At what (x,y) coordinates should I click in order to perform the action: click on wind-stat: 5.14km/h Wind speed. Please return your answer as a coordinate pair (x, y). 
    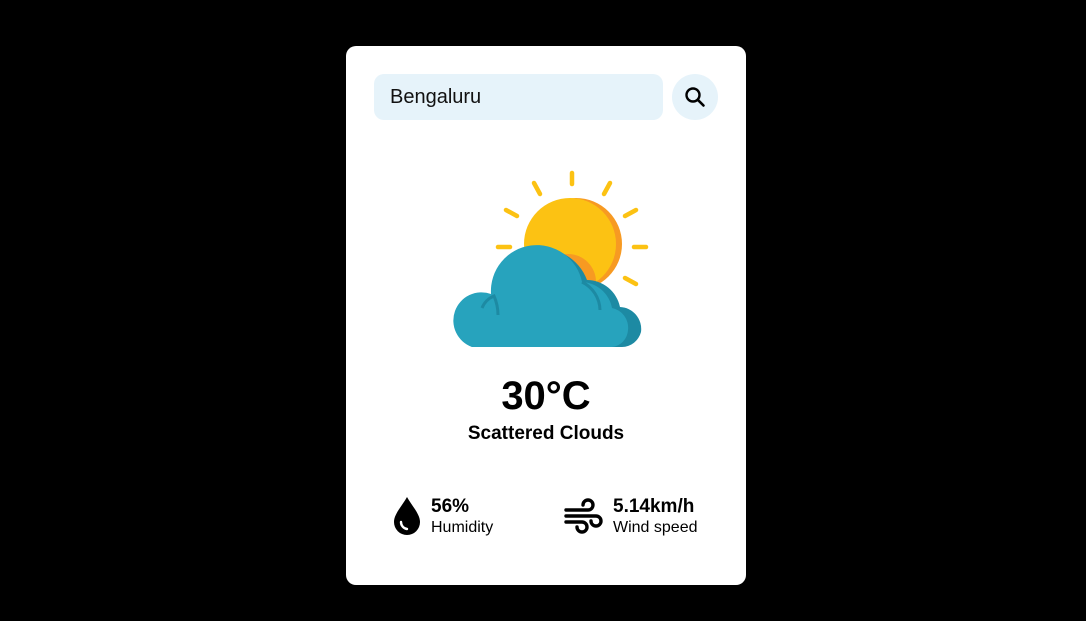
    Looking at the image, I should click on (644, 517).